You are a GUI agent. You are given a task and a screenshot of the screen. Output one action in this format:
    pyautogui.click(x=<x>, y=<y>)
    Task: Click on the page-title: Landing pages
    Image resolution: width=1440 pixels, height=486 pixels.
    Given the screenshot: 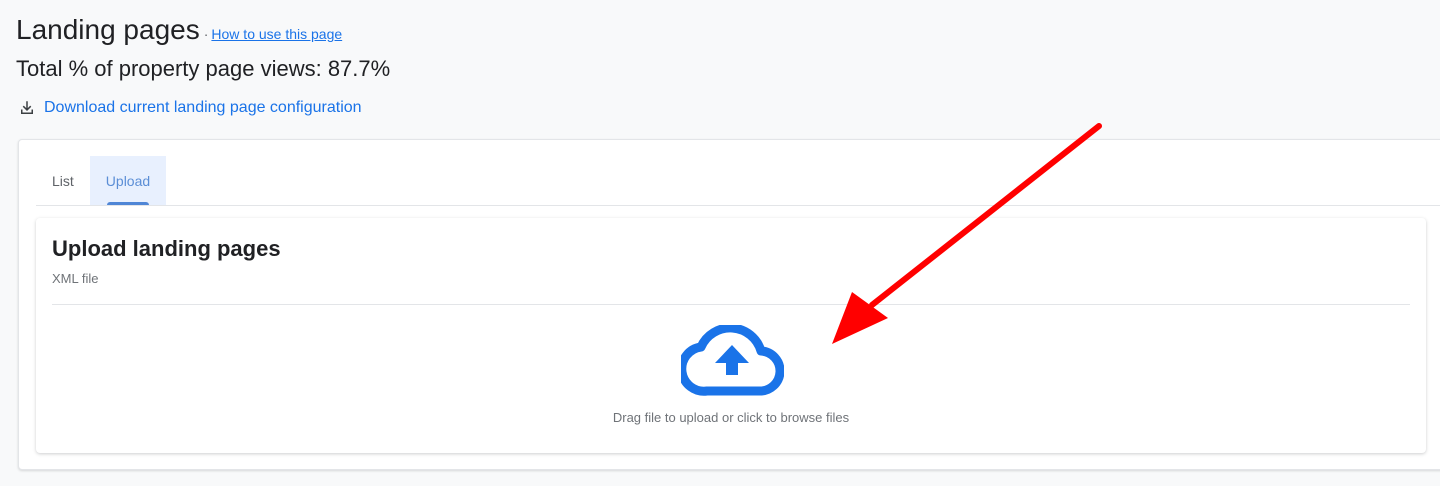 What is the action you would take?
    pyautogui.click(x=108, y=29)
    